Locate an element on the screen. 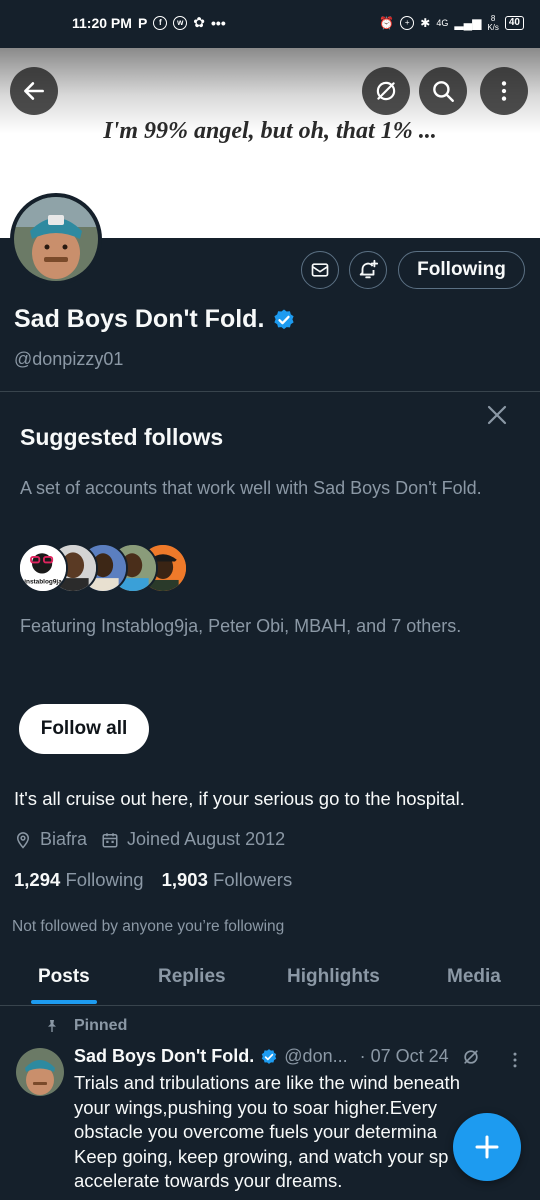 The width and height of the screenshot is (540, 1200). more-vertical-icon is located at coordinates (504, 91).